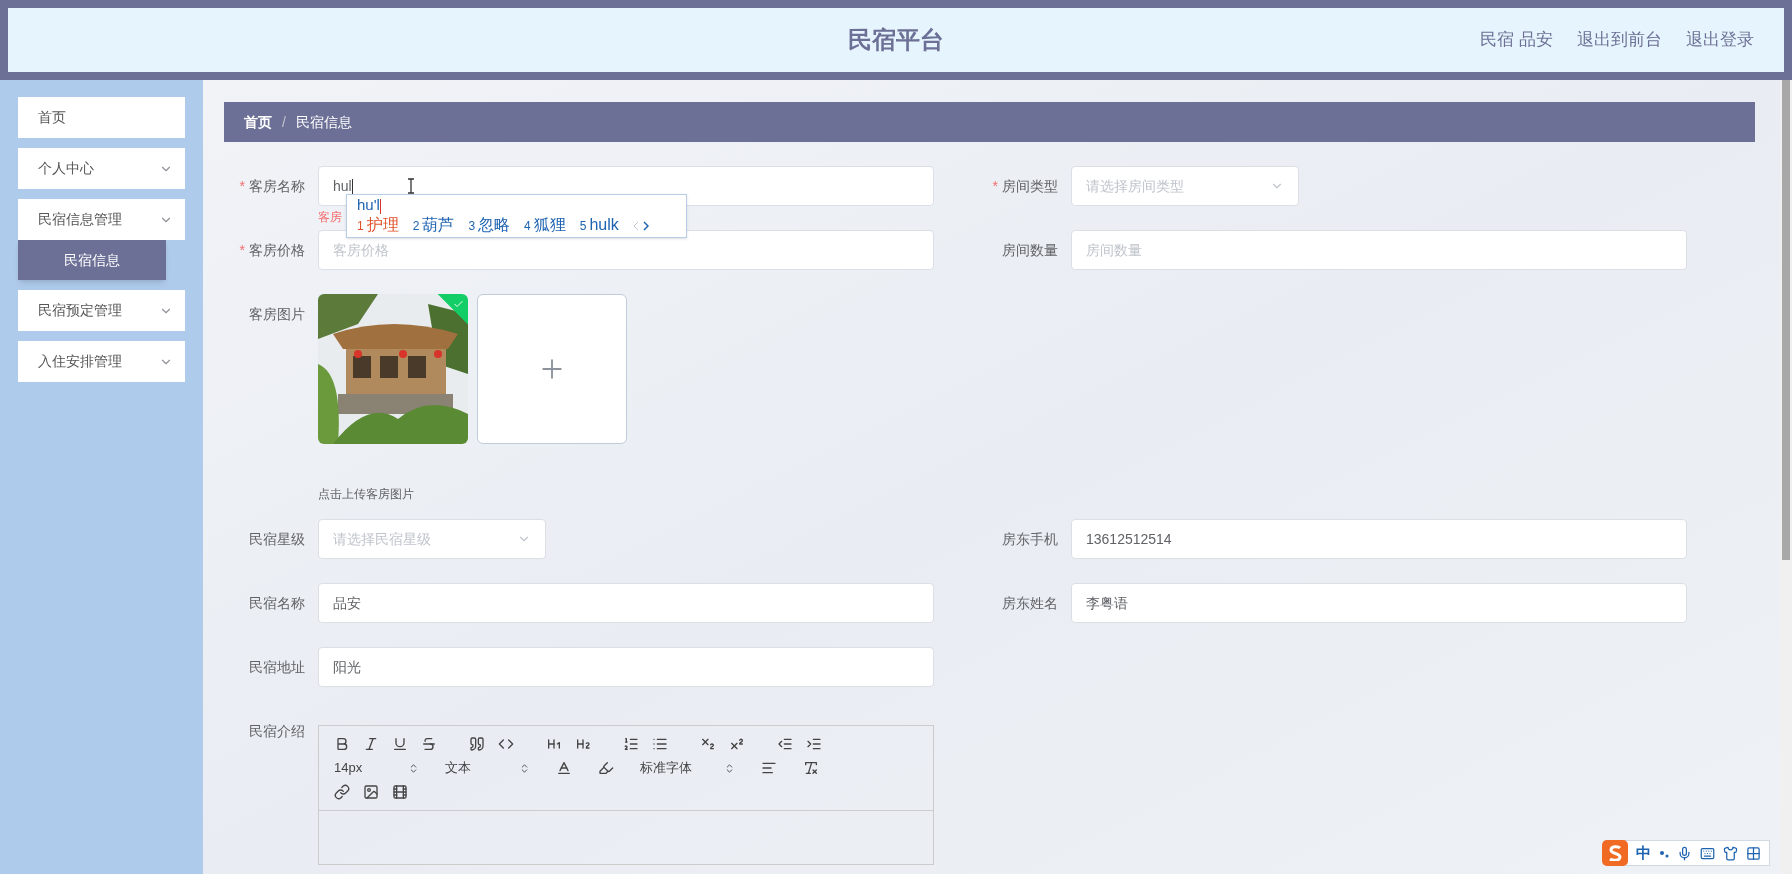 The width and height of the screenshot is (1792, 874). I want to click on field-label: 房间类型, so click(1030, 186).